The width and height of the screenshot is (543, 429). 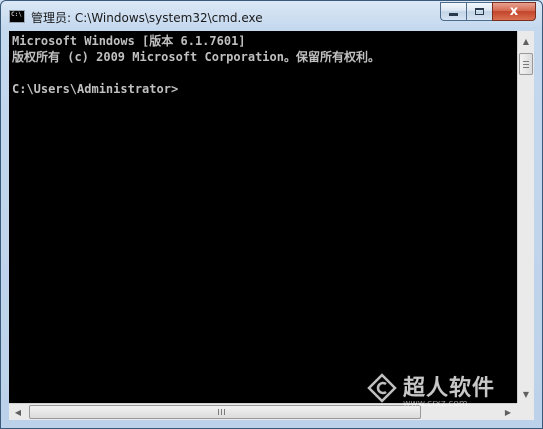 I want to click on vertical-scroll-thumb, so click(x=526, y=64).